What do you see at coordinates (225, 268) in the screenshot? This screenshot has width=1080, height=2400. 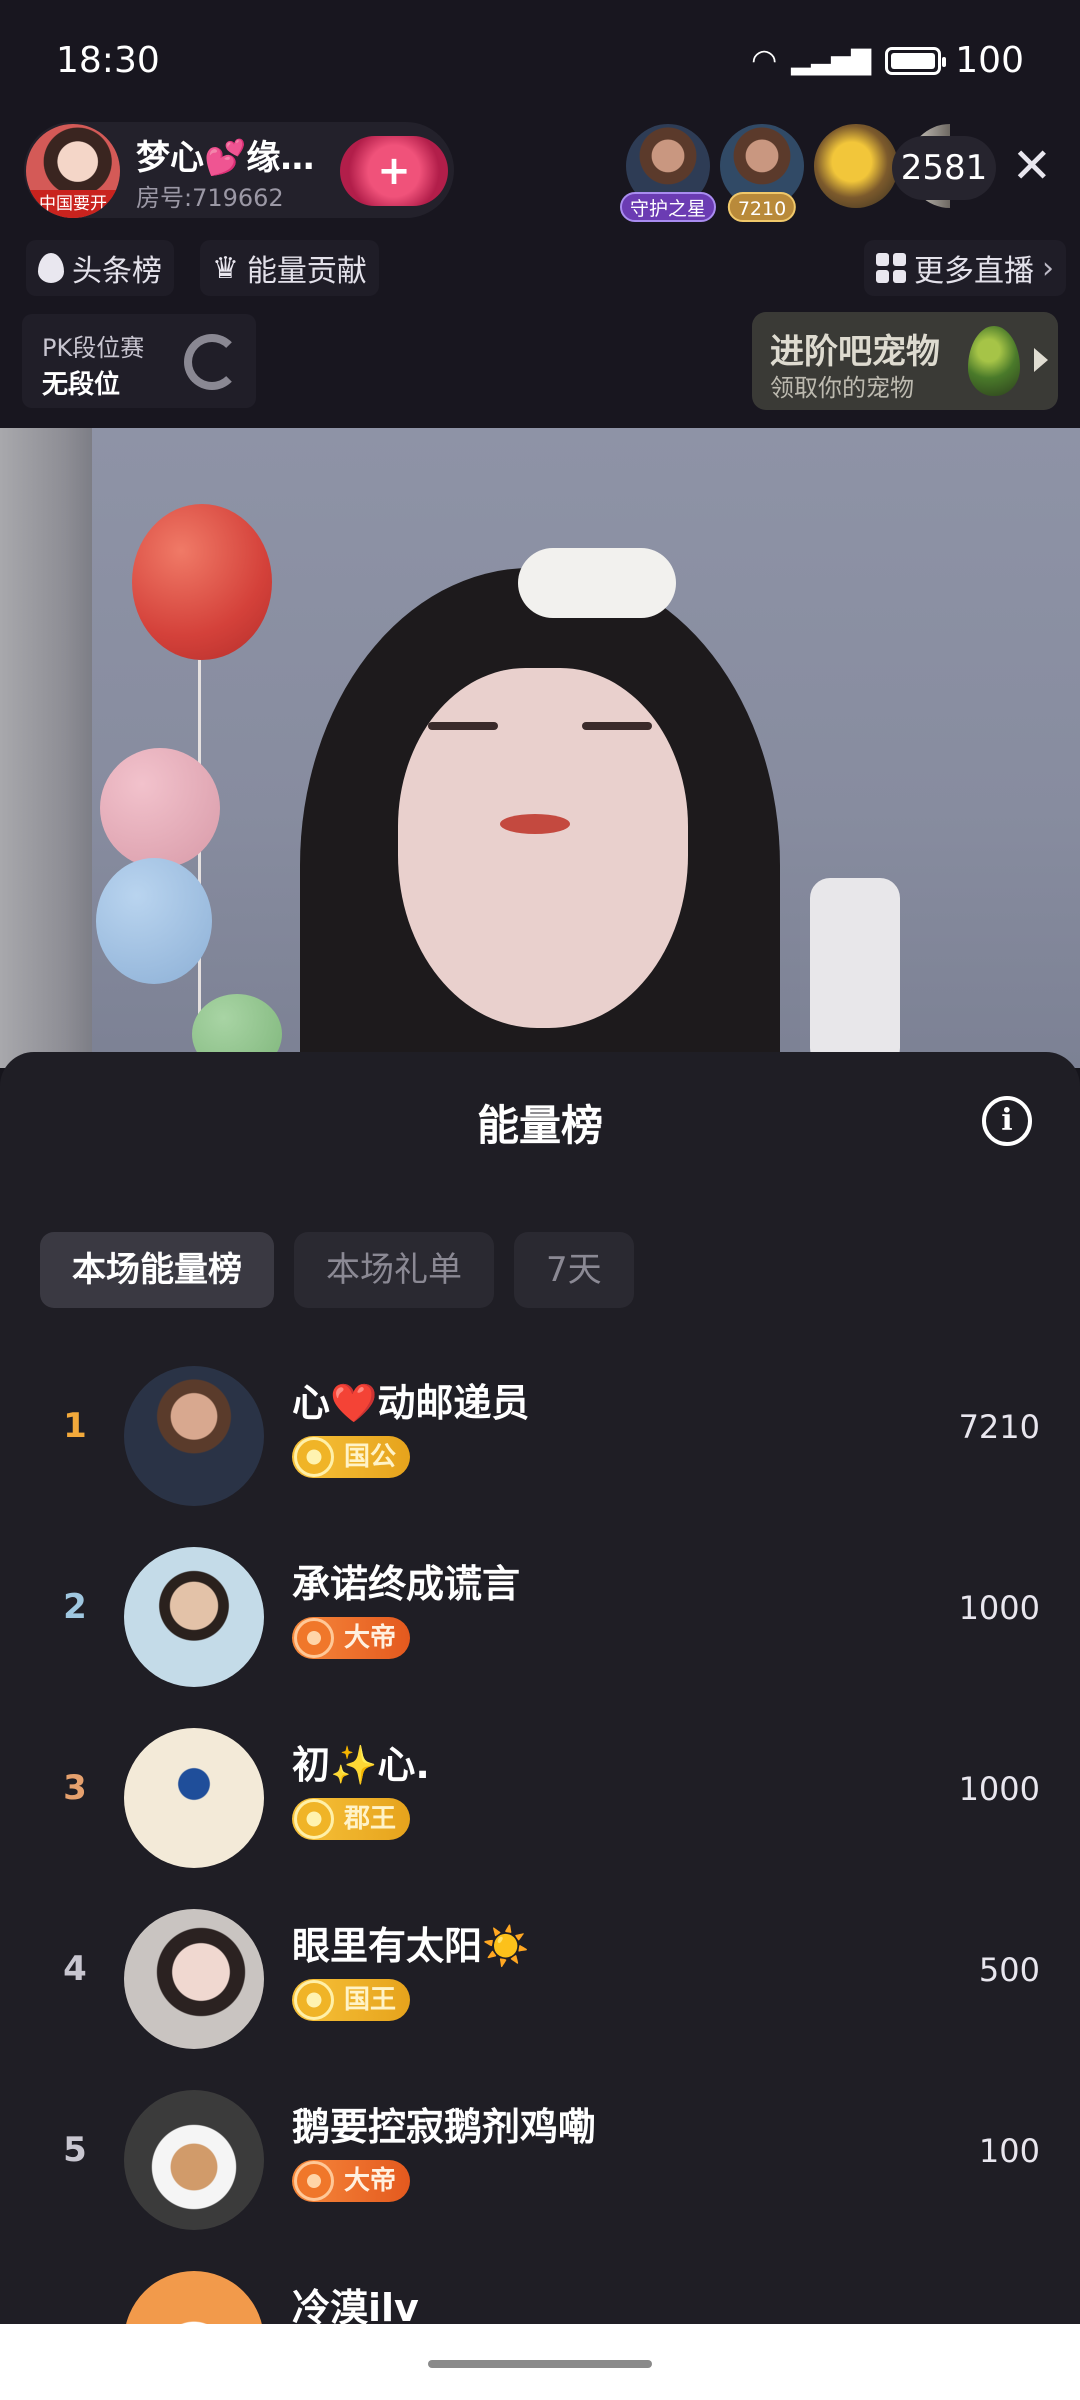 I see `crown-icon: ♛` at bounding box center [225, 268].